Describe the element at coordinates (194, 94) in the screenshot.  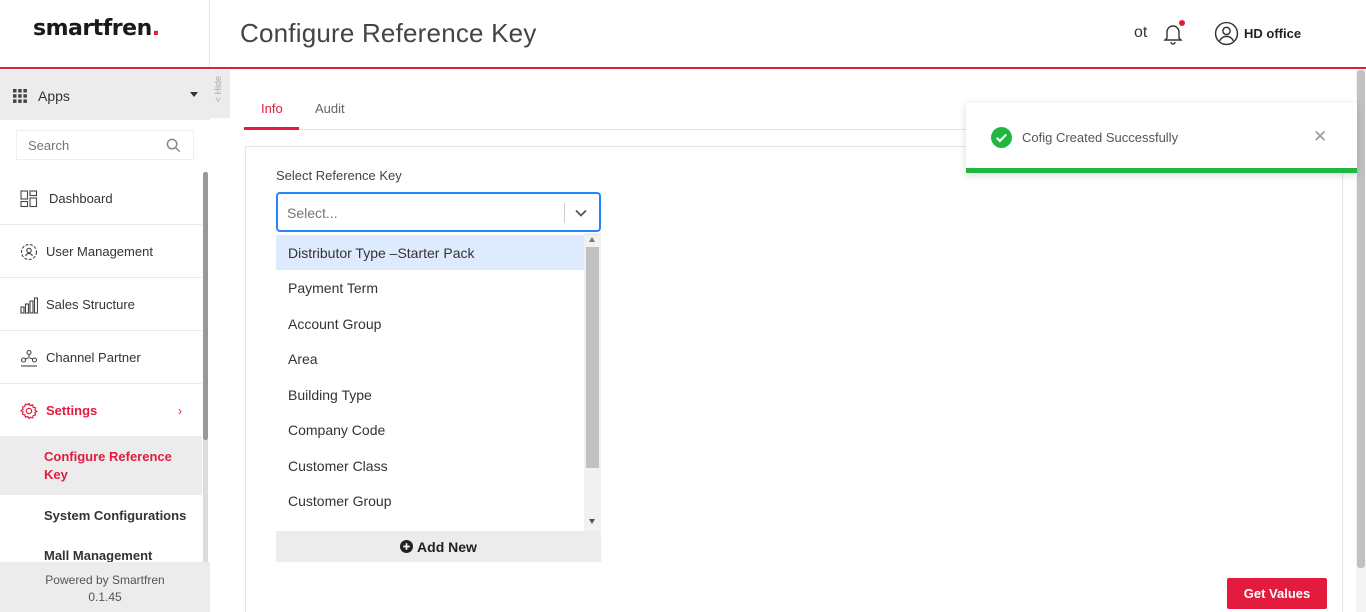
I see `caret-down-icon` at that location.